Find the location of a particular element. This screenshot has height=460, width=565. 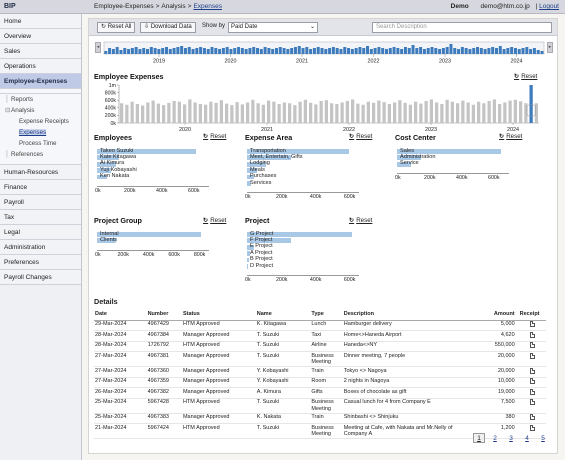

col-description: Description is located at coordinates (407, 315).